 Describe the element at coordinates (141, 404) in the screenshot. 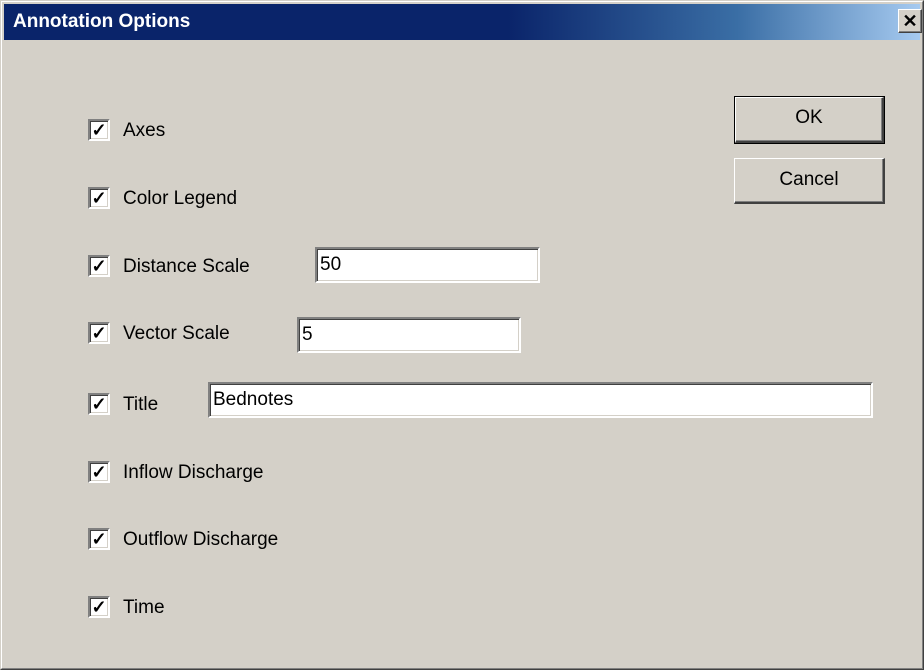

I see `title-label: Title` at that location.